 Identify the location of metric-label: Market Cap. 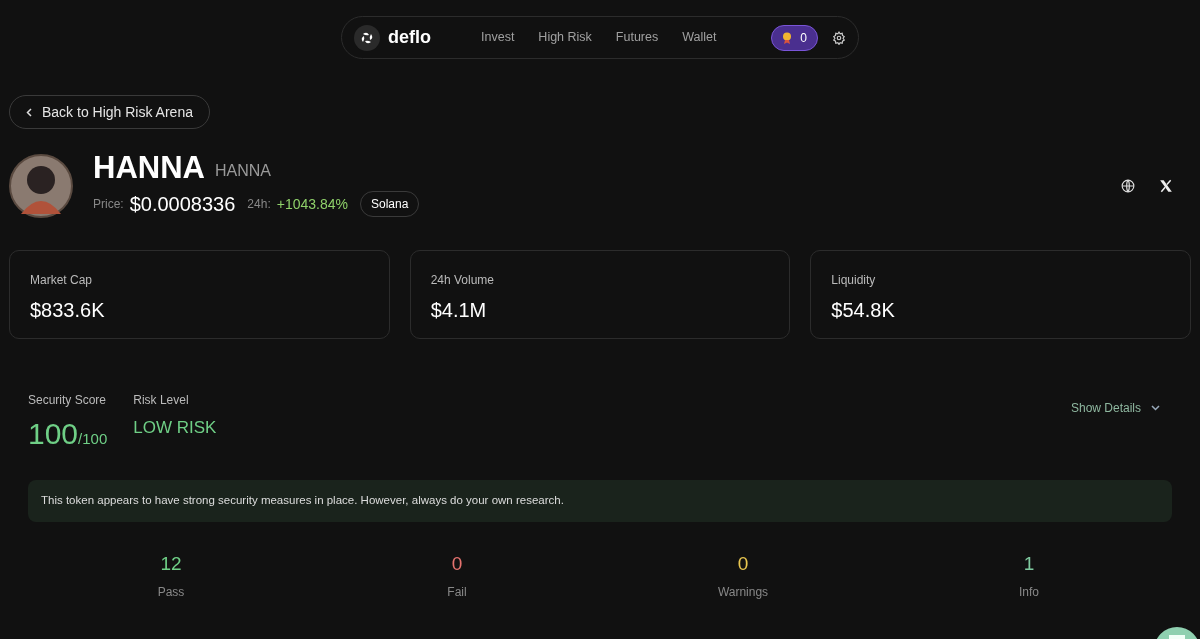
(62, 280).